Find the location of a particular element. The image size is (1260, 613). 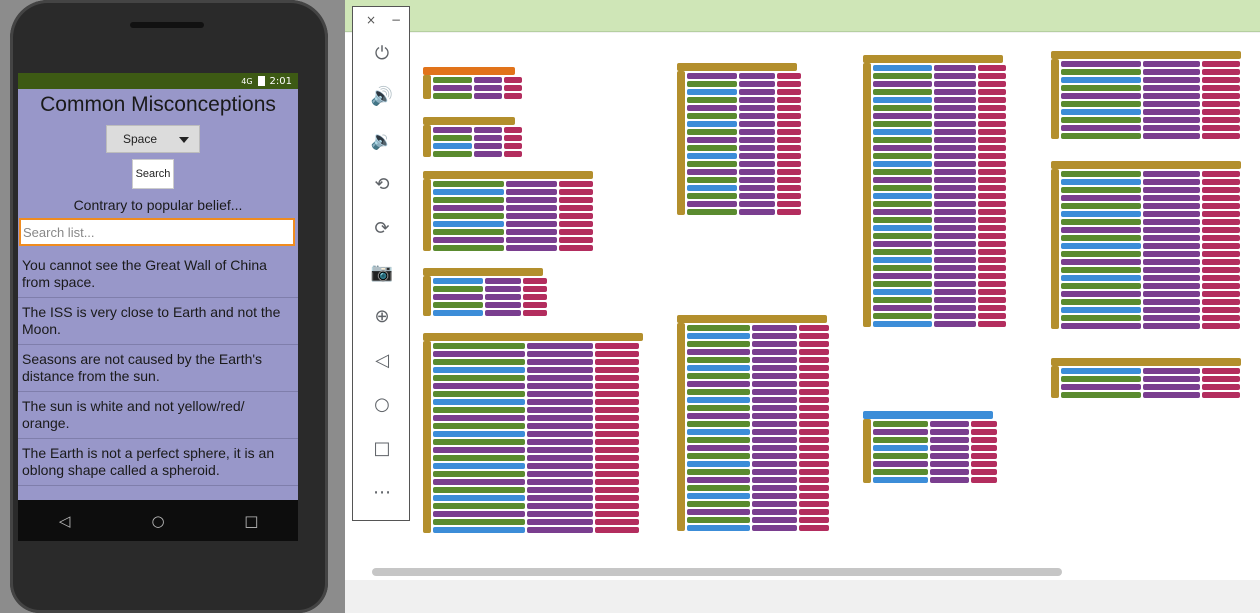

toolbar-close-button: × is located at coordinates (371, 20).